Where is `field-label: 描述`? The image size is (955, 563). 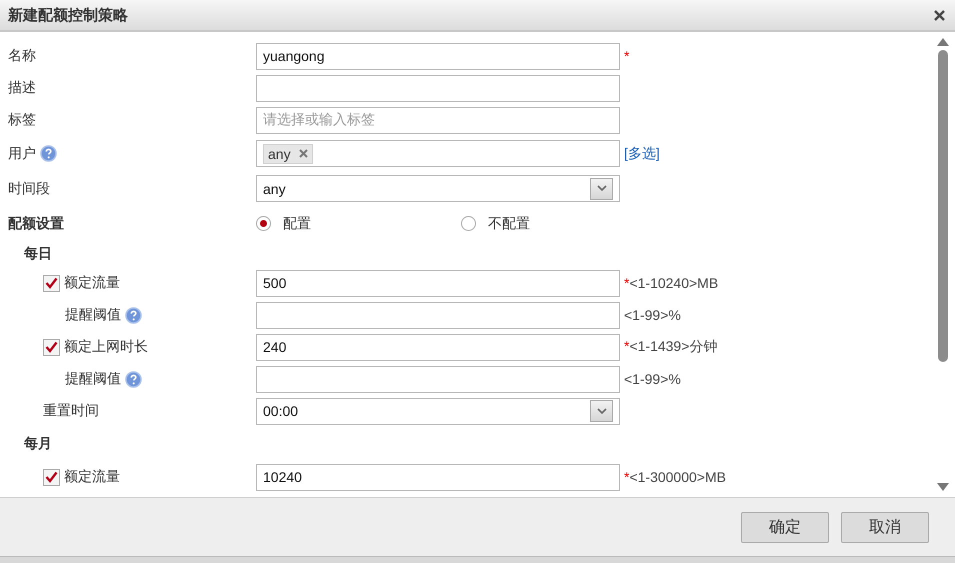
field-label: 描述 is located at coordinates (22, 88).